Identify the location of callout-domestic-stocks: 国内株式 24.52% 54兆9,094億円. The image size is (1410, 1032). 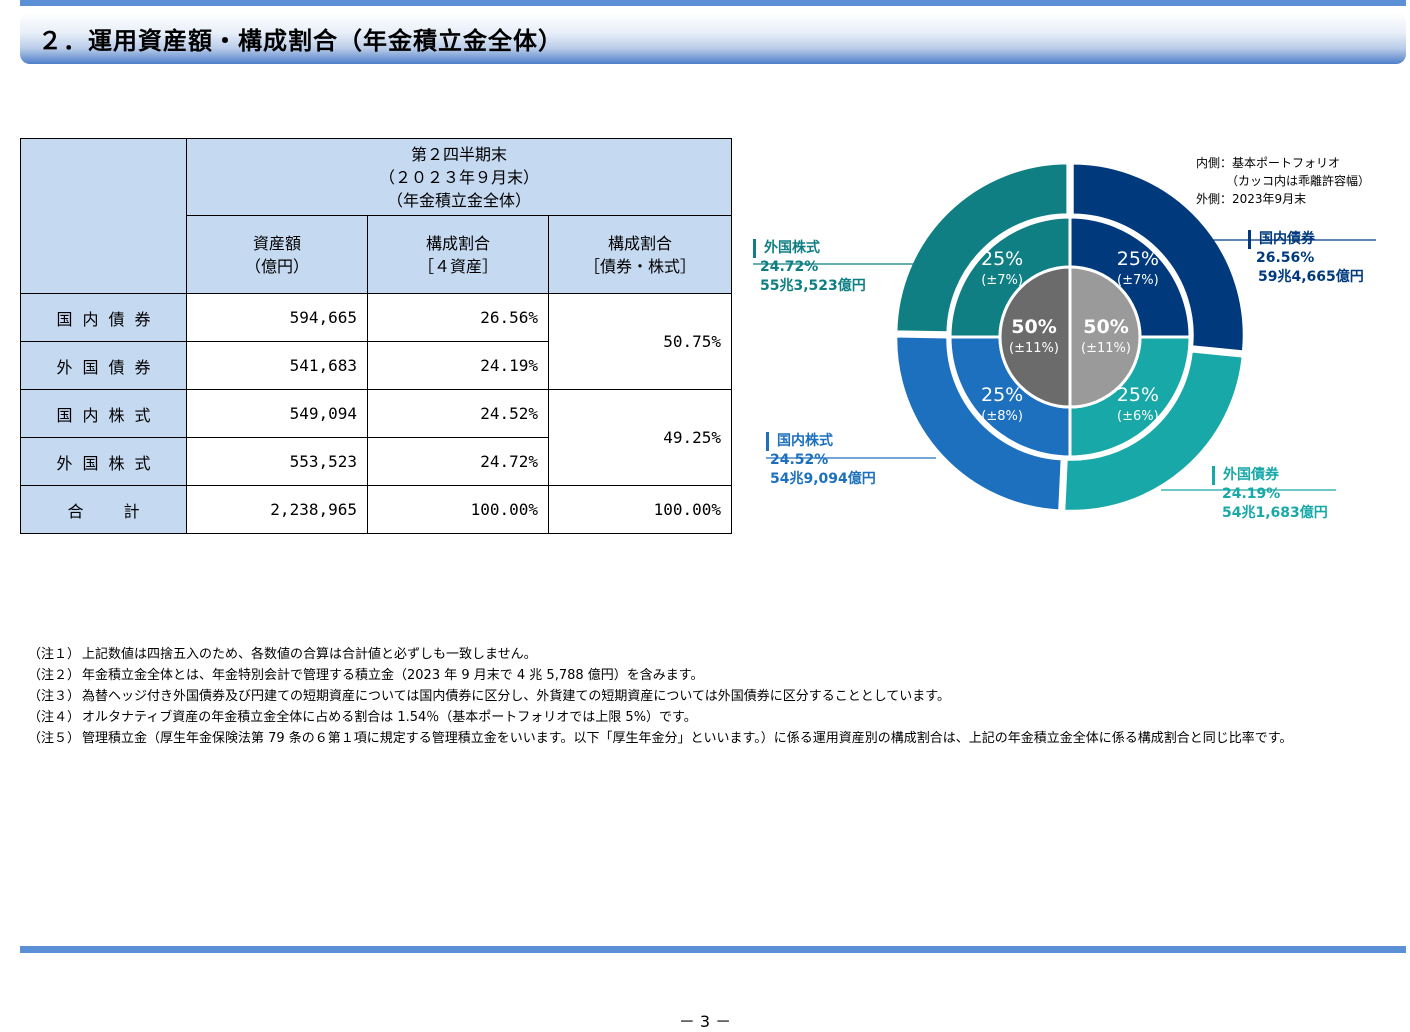
(821, 460).